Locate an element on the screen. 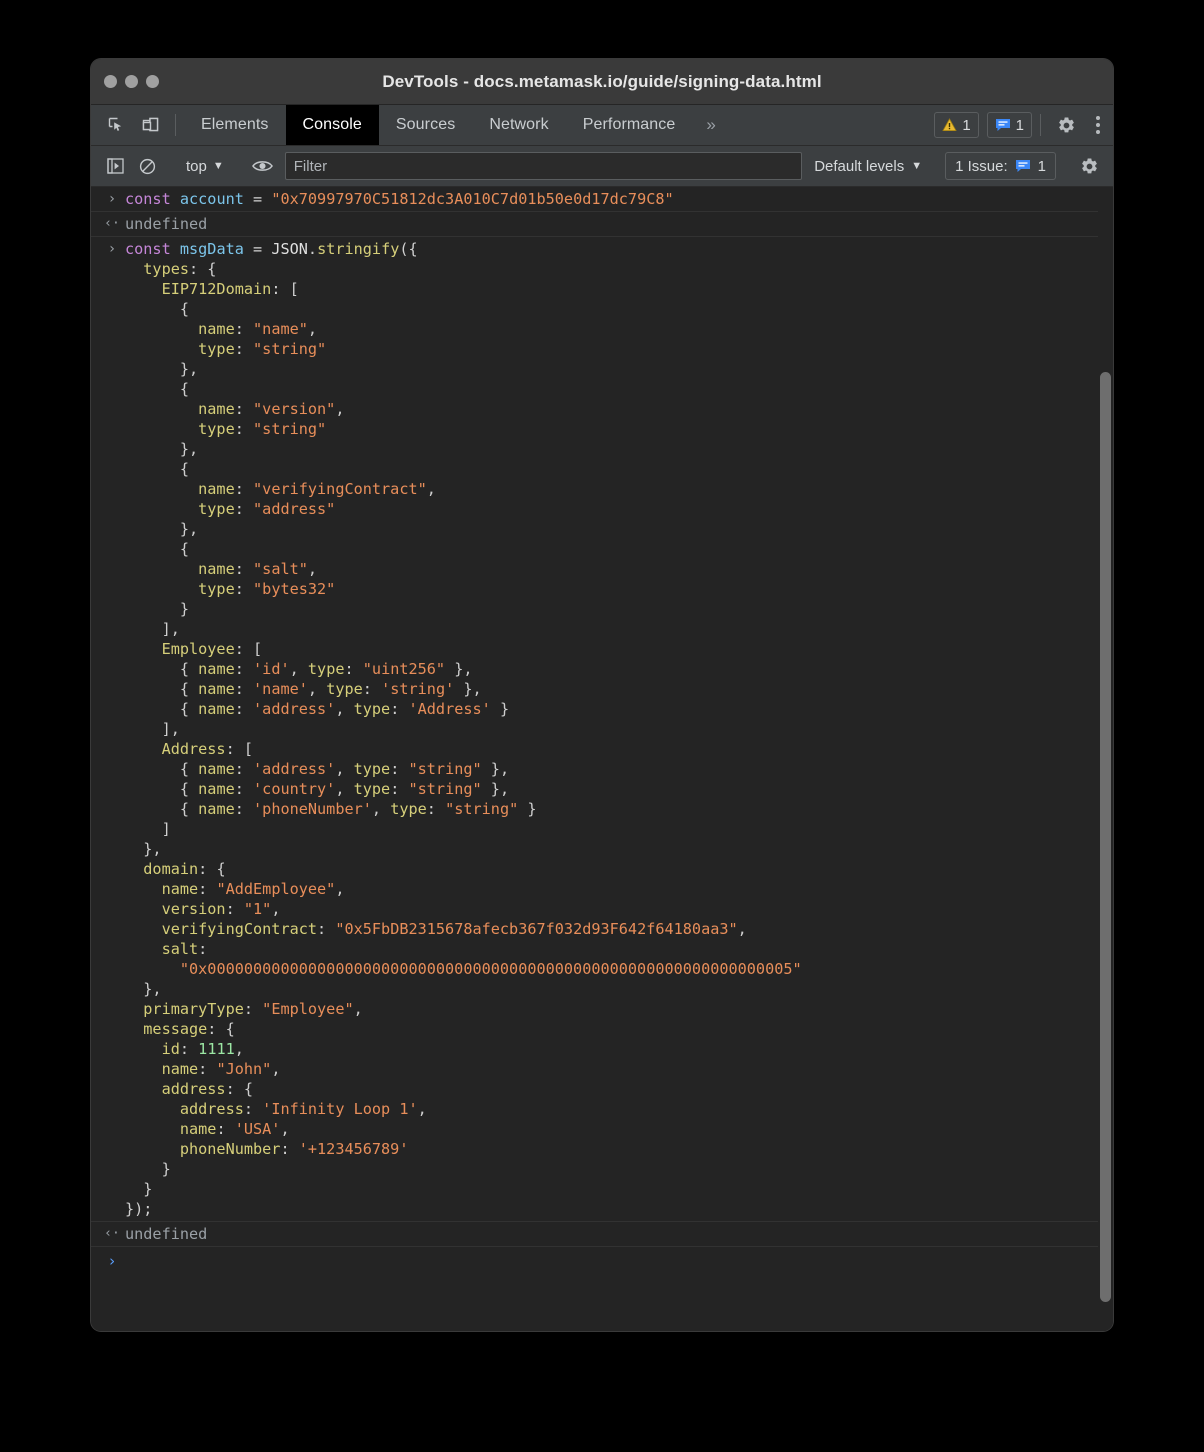 The height and width of the screenshot is (1452, 1204). log-levels-label: Default levels is located at coordinates (859, 166).